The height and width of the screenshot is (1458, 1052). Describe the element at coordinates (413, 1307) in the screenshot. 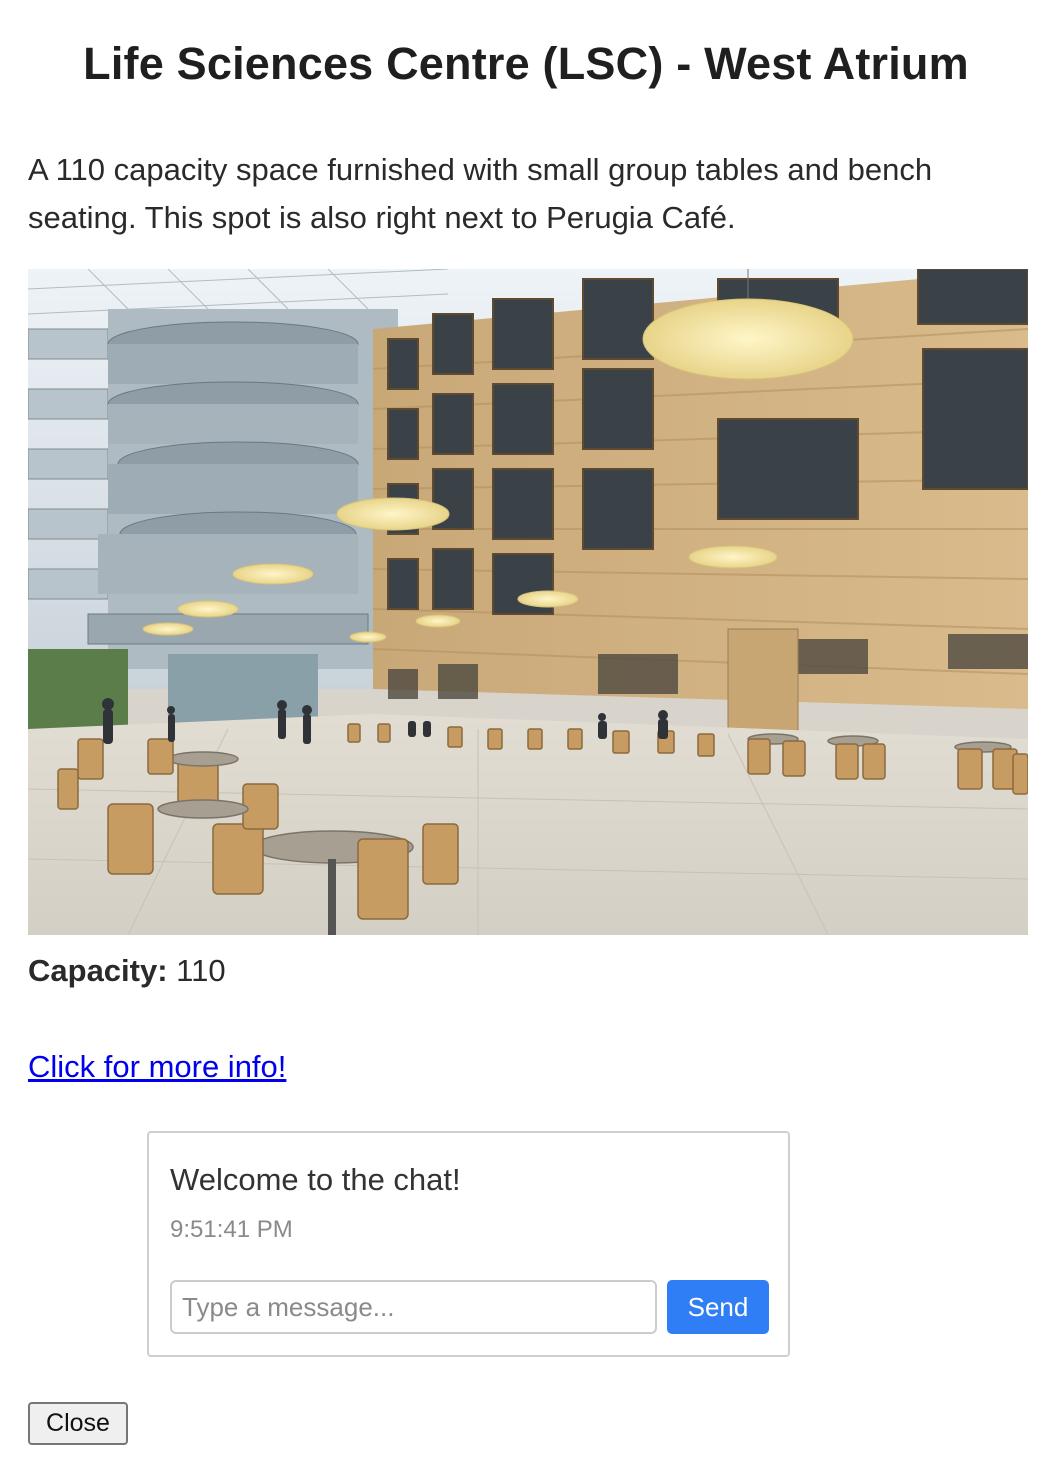

I see `chat-message-input` at that location.